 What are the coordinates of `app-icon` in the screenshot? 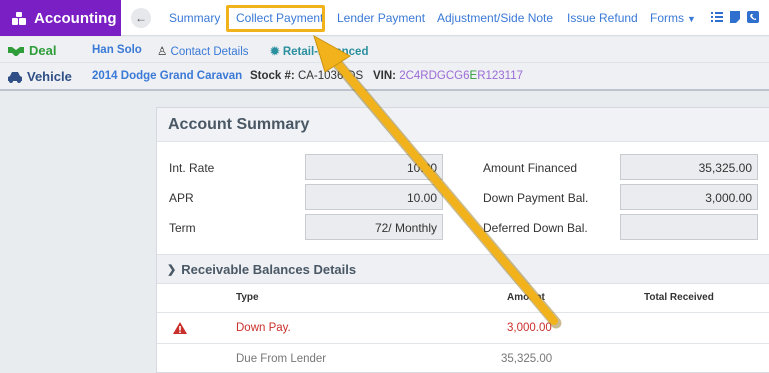 It's located at (19, 18).